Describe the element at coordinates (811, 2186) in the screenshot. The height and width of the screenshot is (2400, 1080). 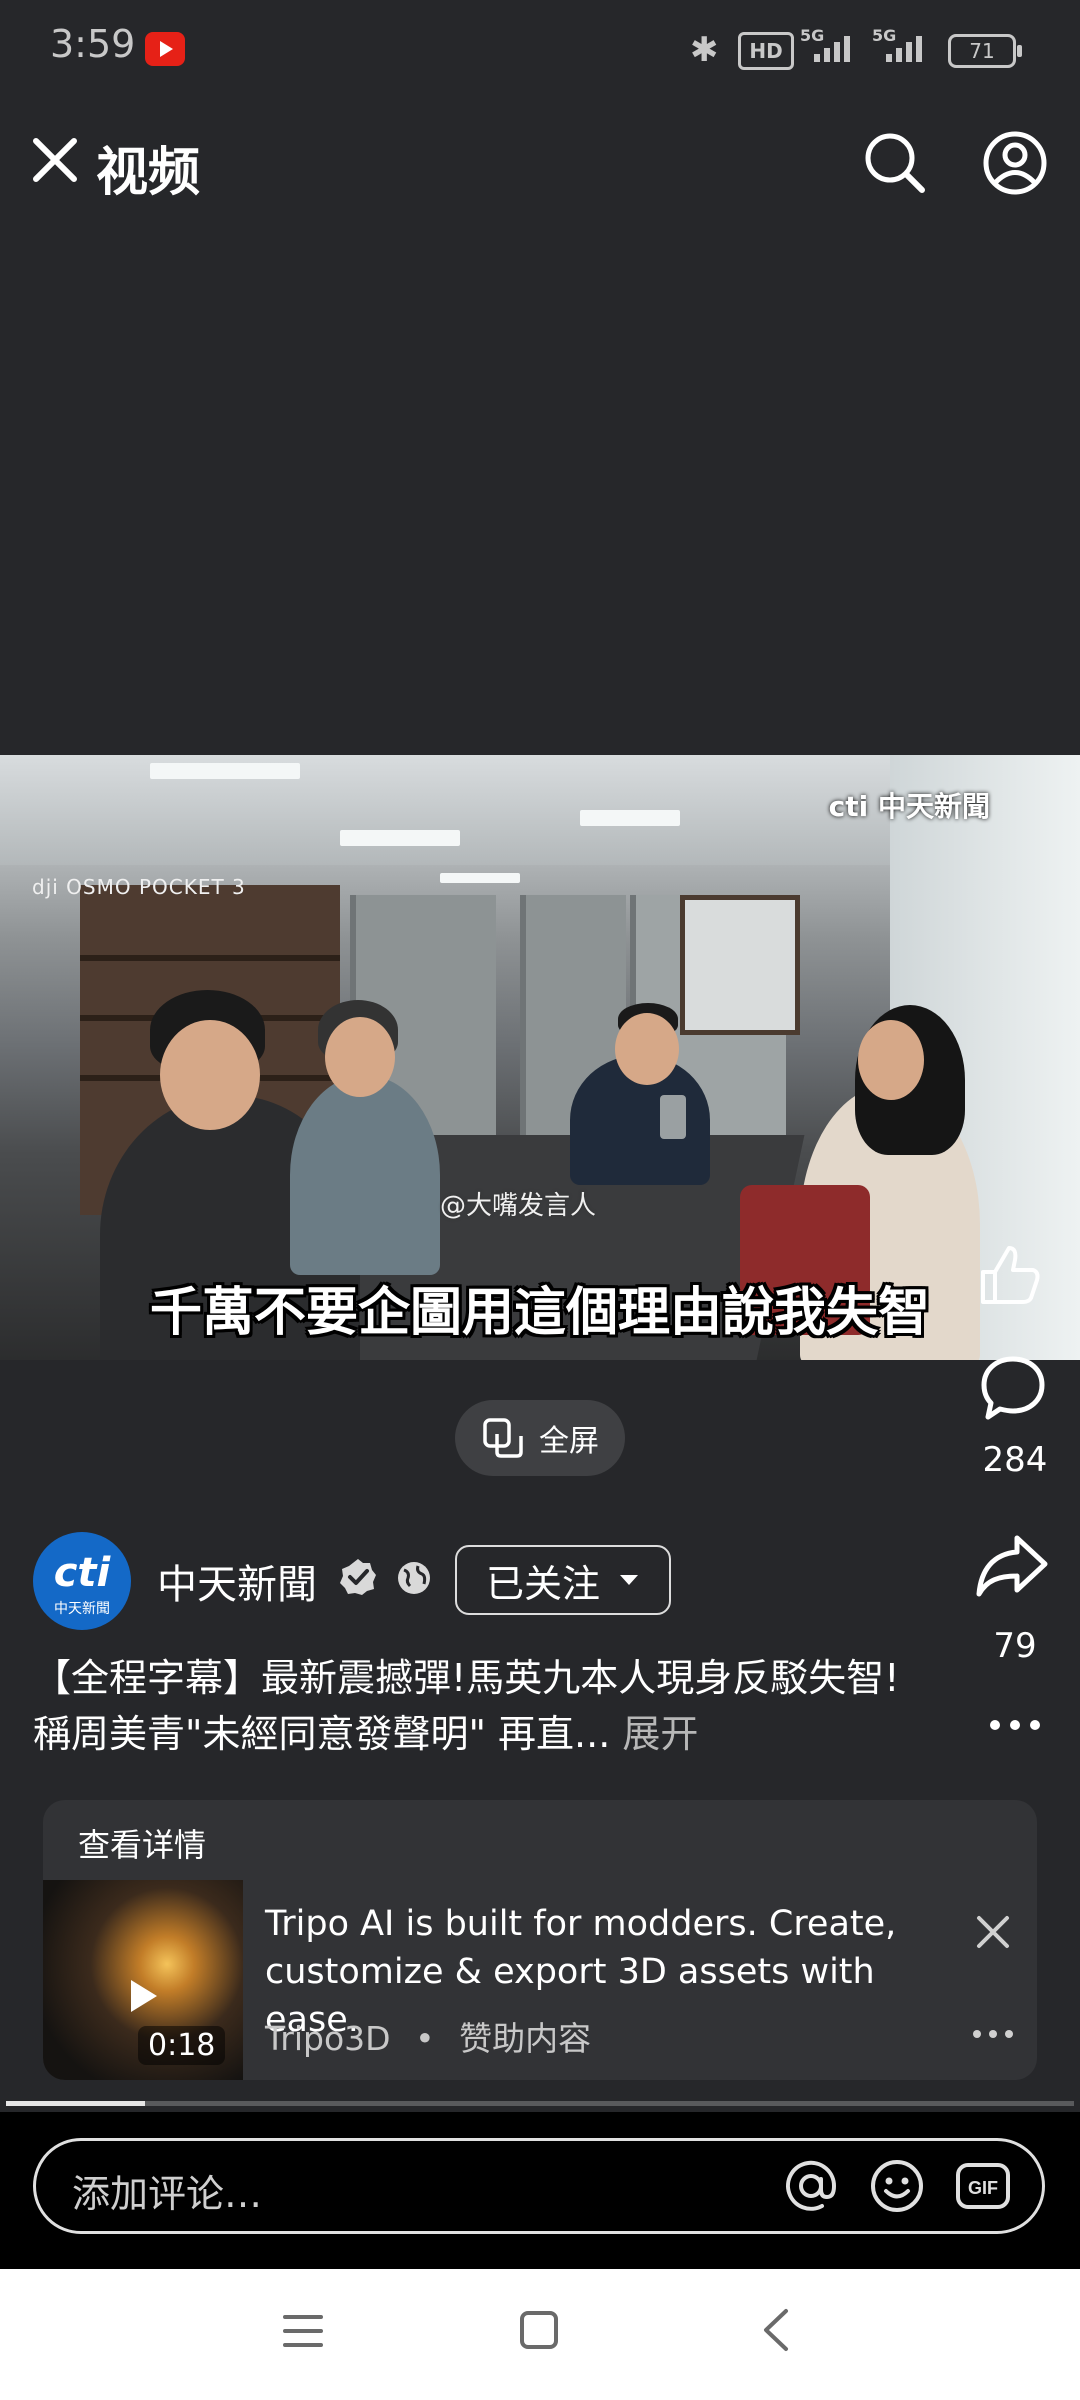
I see `mention-icon` at that location.